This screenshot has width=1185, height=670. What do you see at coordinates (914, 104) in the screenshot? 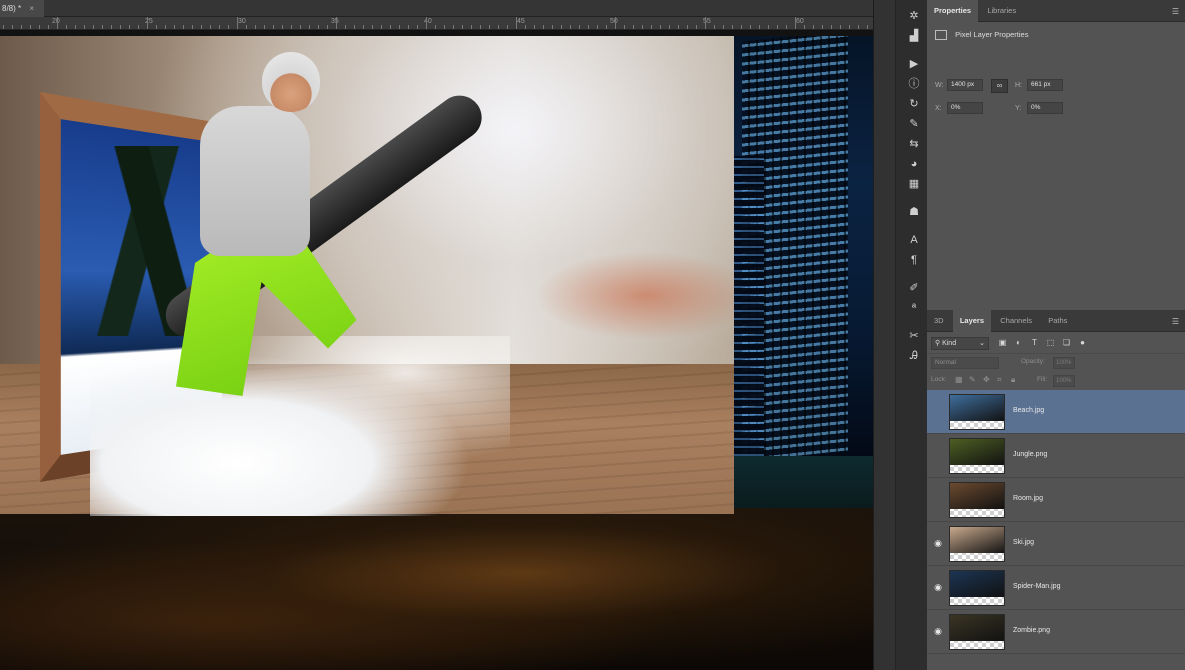
I see `history-icon: ↻` at bounding box center [914, 104].